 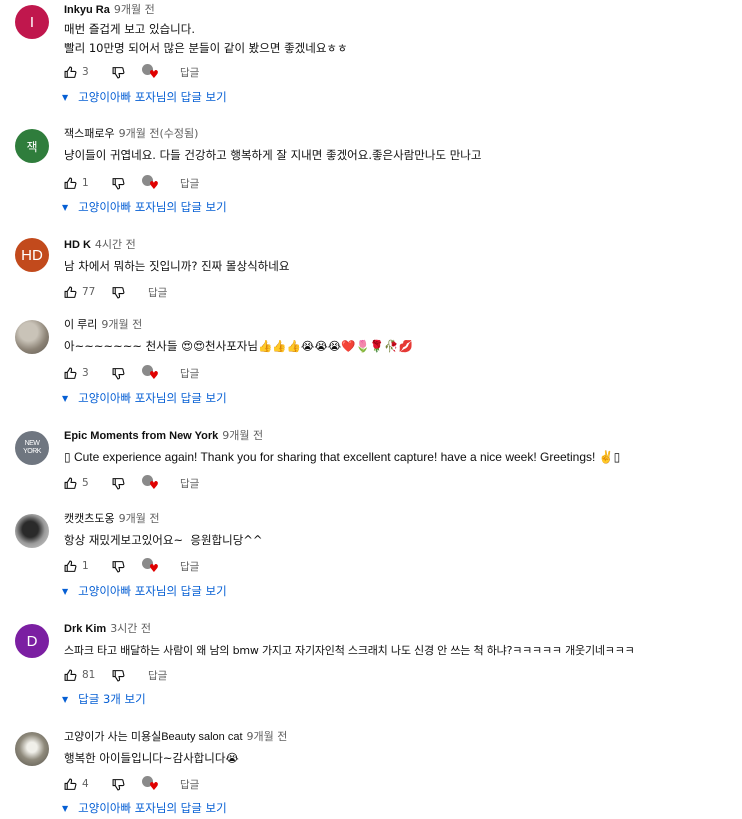 I want to click on avatar-letter: I, so click(x=32, y=22).